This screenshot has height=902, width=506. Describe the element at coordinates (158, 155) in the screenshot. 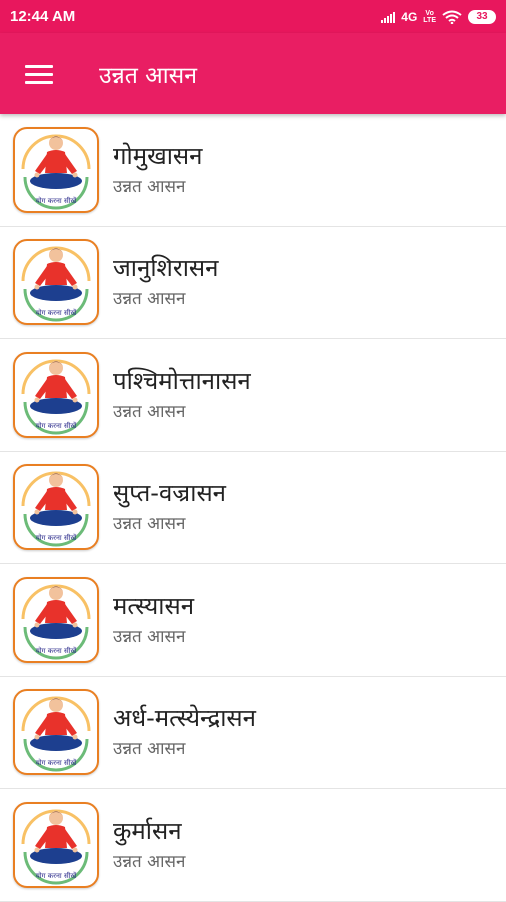

I see `list-item-title: गोमुखासन` at that location.